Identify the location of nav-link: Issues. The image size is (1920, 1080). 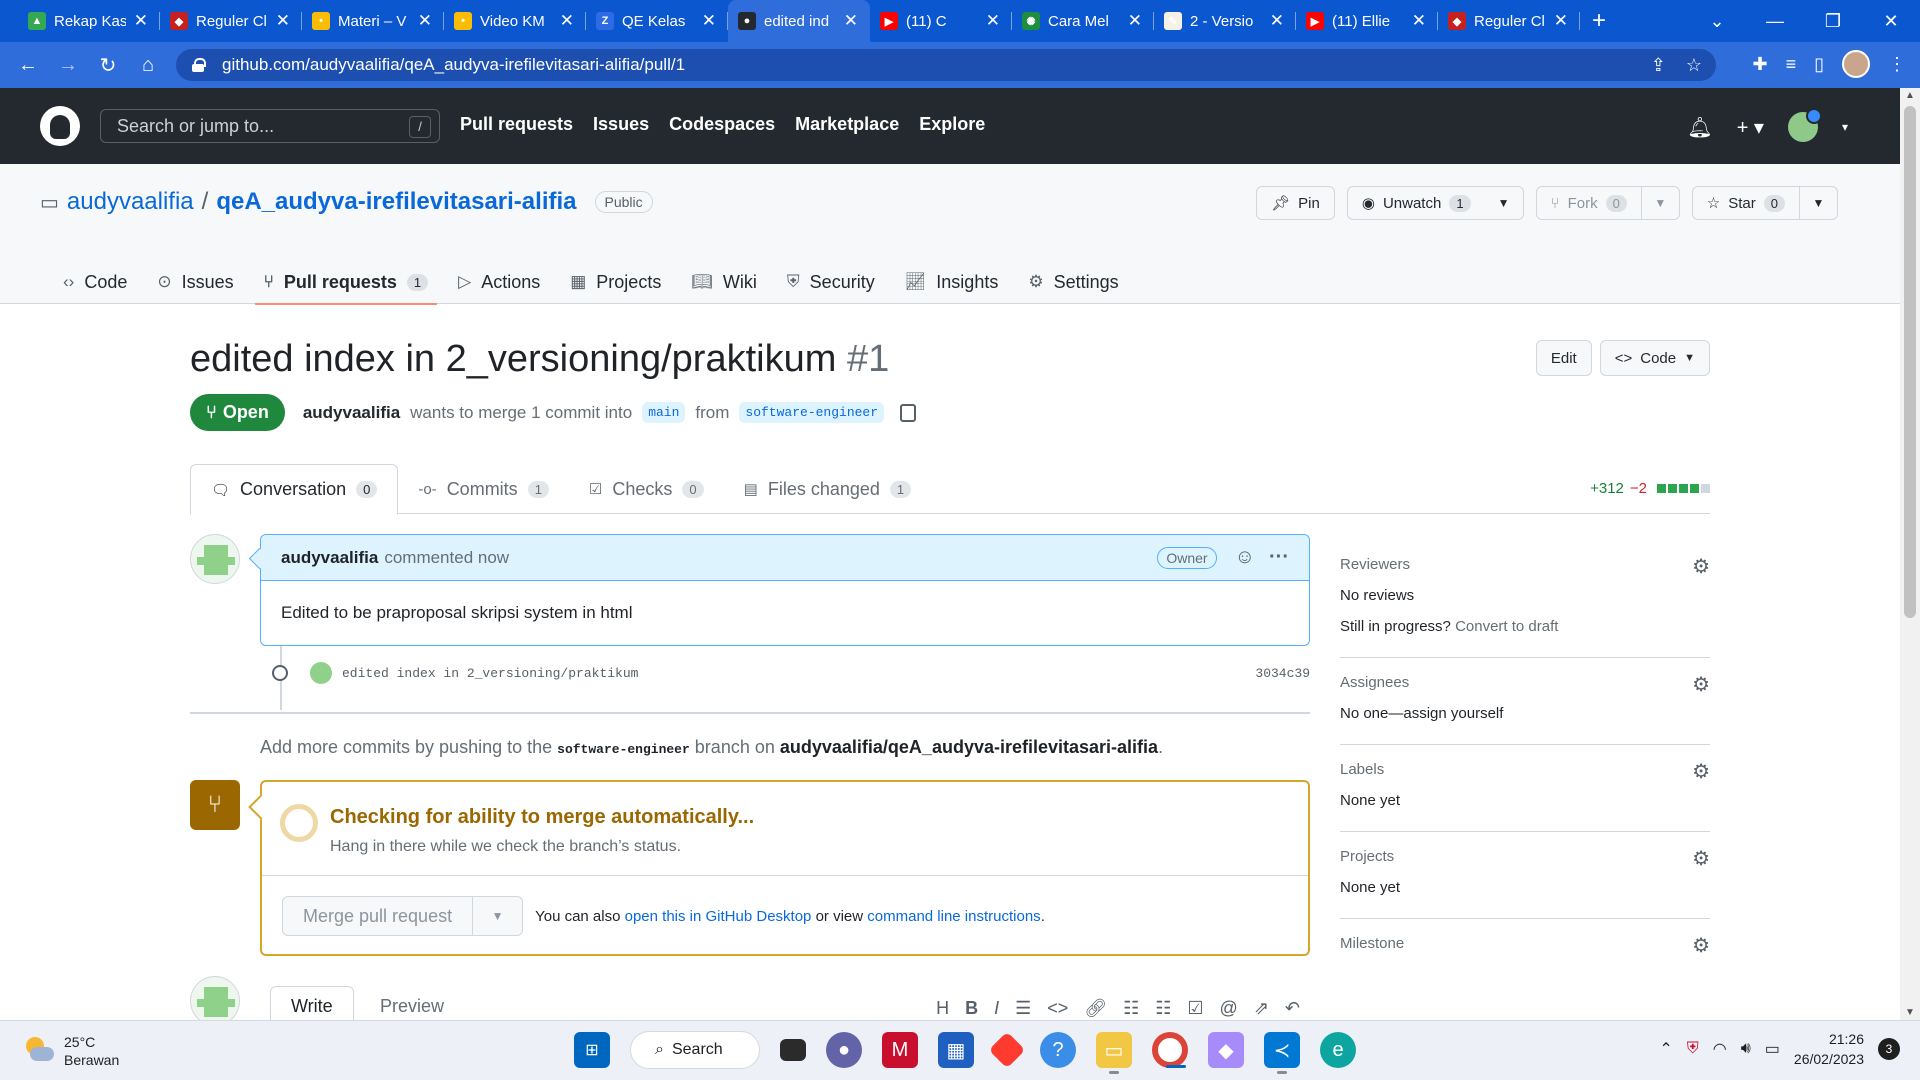
(621, 124).